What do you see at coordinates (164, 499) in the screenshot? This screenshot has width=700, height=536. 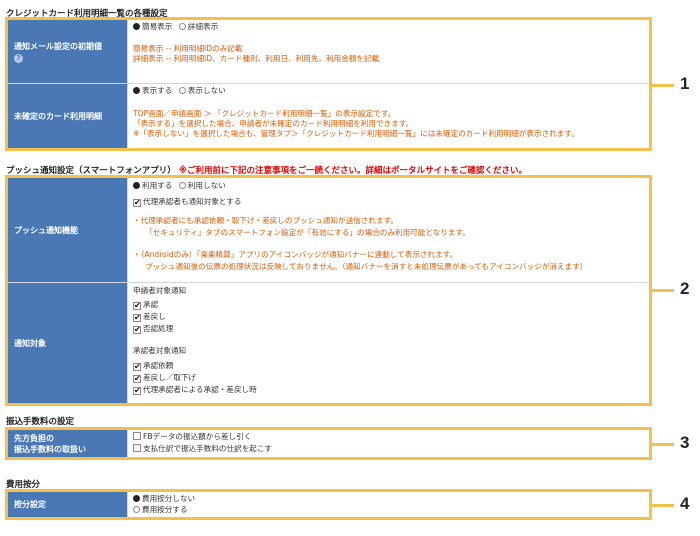 I see `radio-split-off: 費用按分しない` at bounding box center [164, 499].